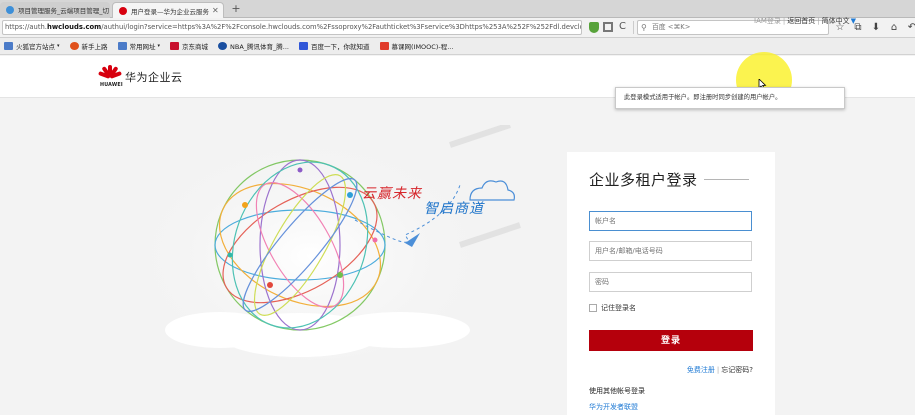 The image size is (915, 415). What do you see at coordinates (340, 47) in the screenshot?
I see `bookmark-label: 百度一下，你就知道` at bounding box center [340, 47].